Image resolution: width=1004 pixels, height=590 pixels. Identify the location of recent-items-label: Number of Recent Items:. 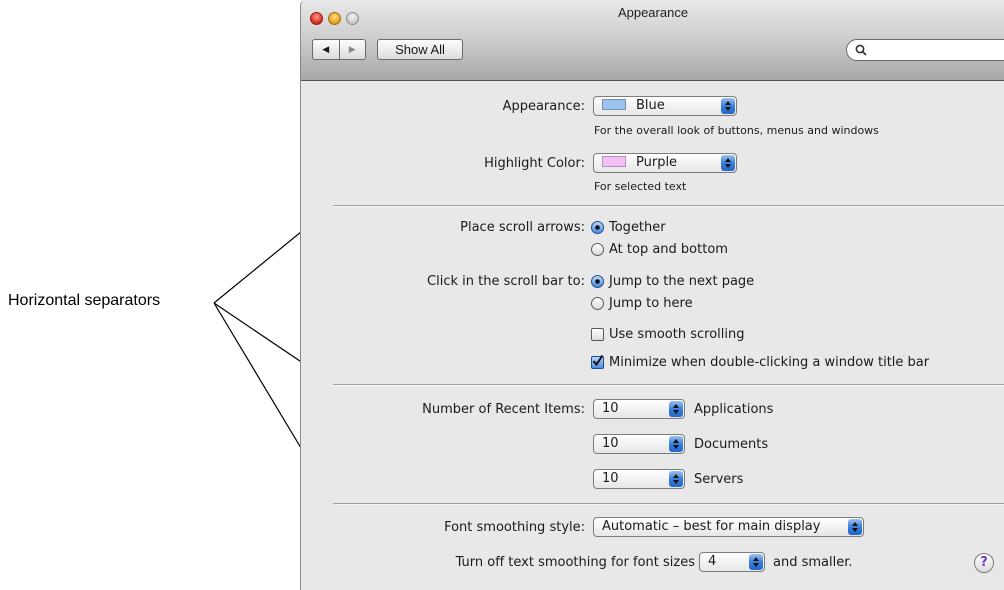
(503, 409).